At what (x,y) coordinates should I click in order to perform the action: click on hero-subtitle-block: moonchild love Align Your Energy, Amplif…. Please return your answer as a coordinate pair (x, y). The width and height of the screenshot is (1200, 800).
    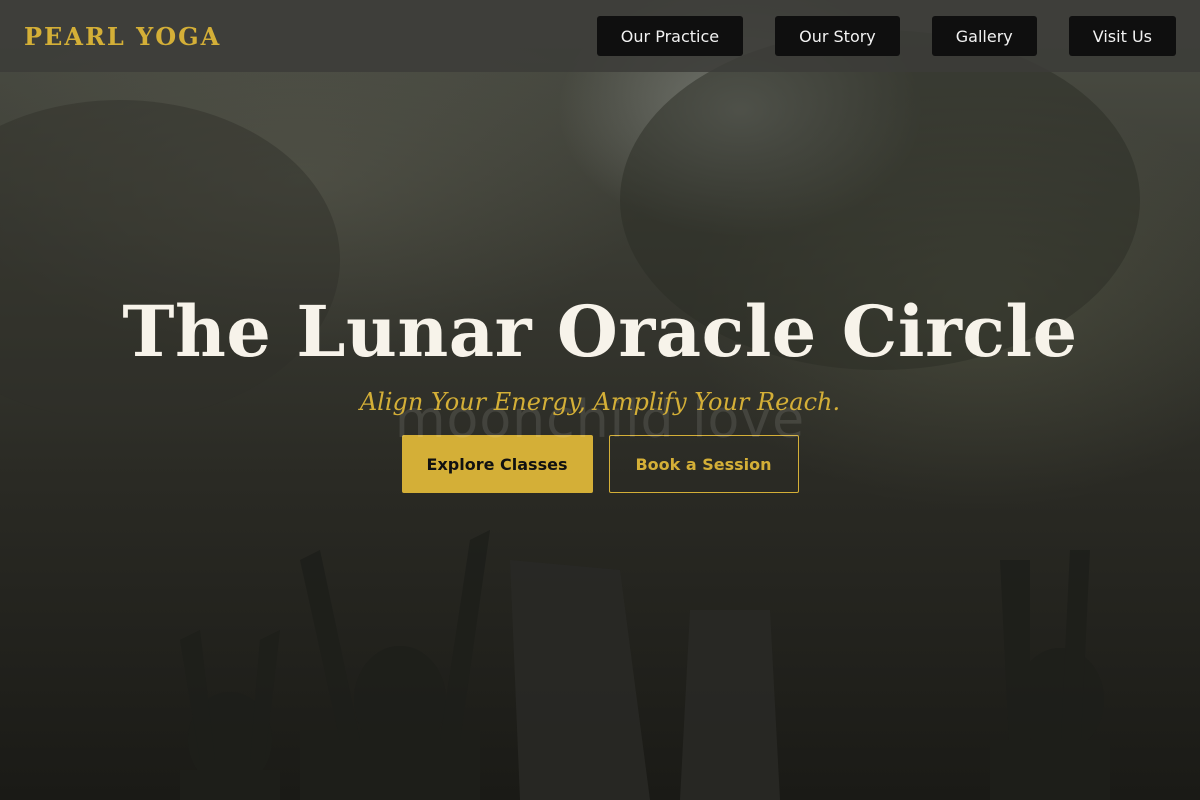
    Looking at the image, I should click on (600, 419).